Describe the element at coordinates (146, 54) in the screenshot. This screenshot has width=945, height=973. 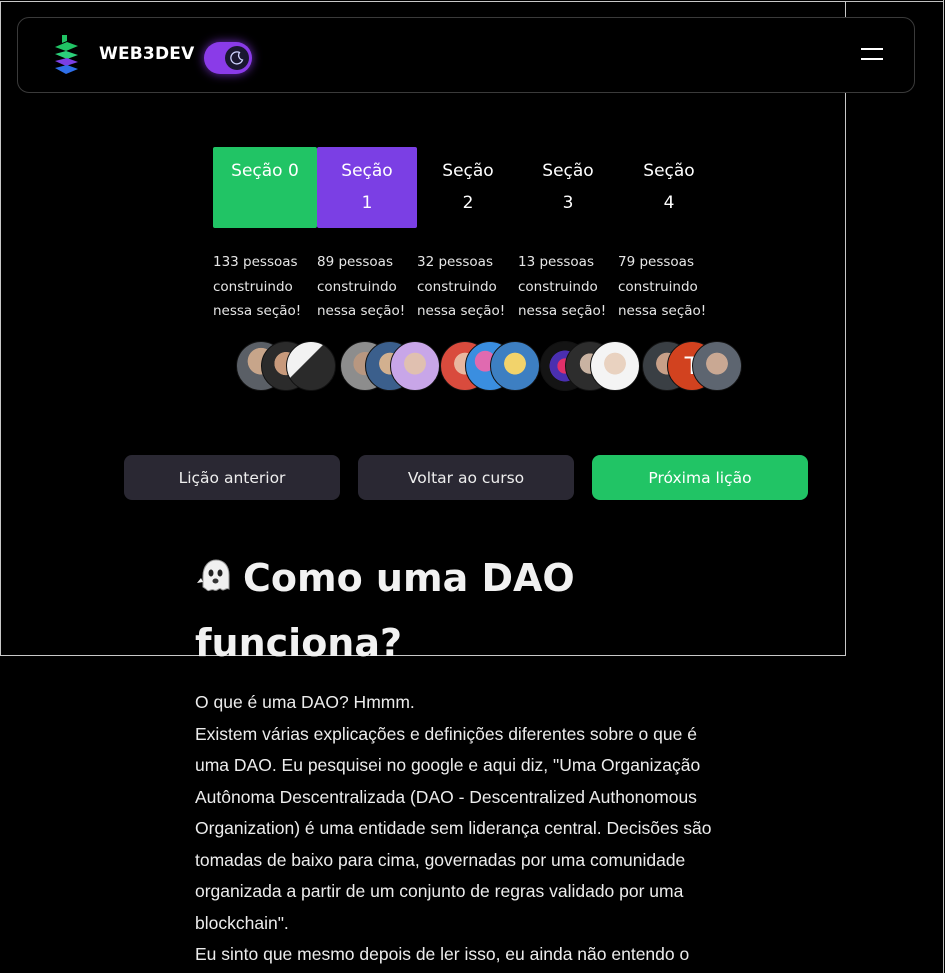
I see `brand-name: WEB3DEV` at that location.